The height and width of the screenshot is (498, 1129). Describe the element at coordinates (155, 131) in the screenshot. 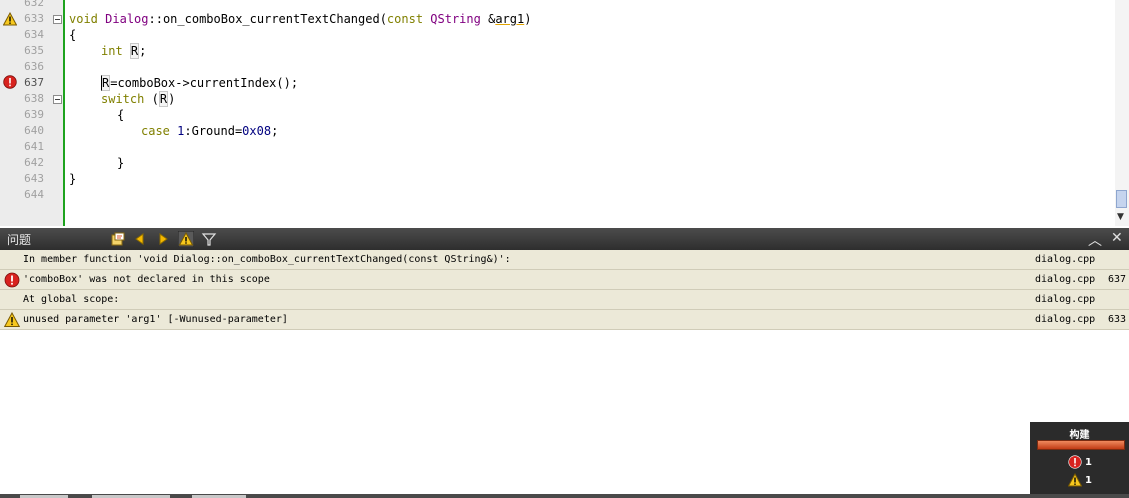

I see `keyword: case` at that location.